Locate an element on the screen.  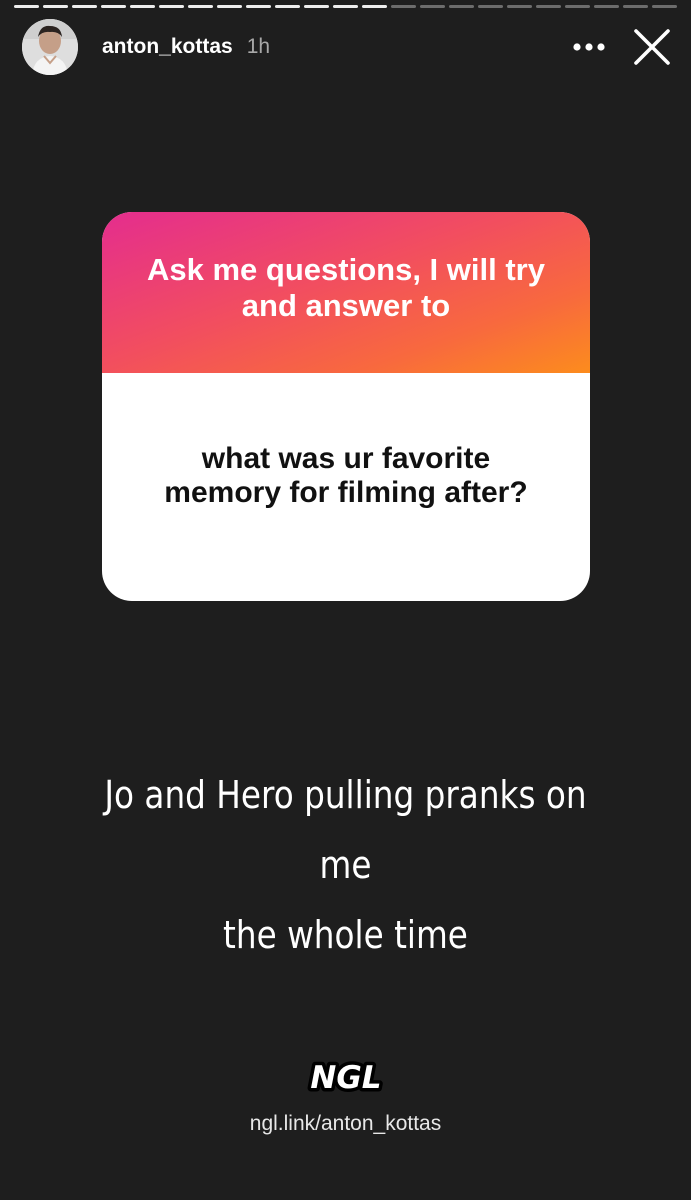
more-options-button is located at coordinates (589, 47).